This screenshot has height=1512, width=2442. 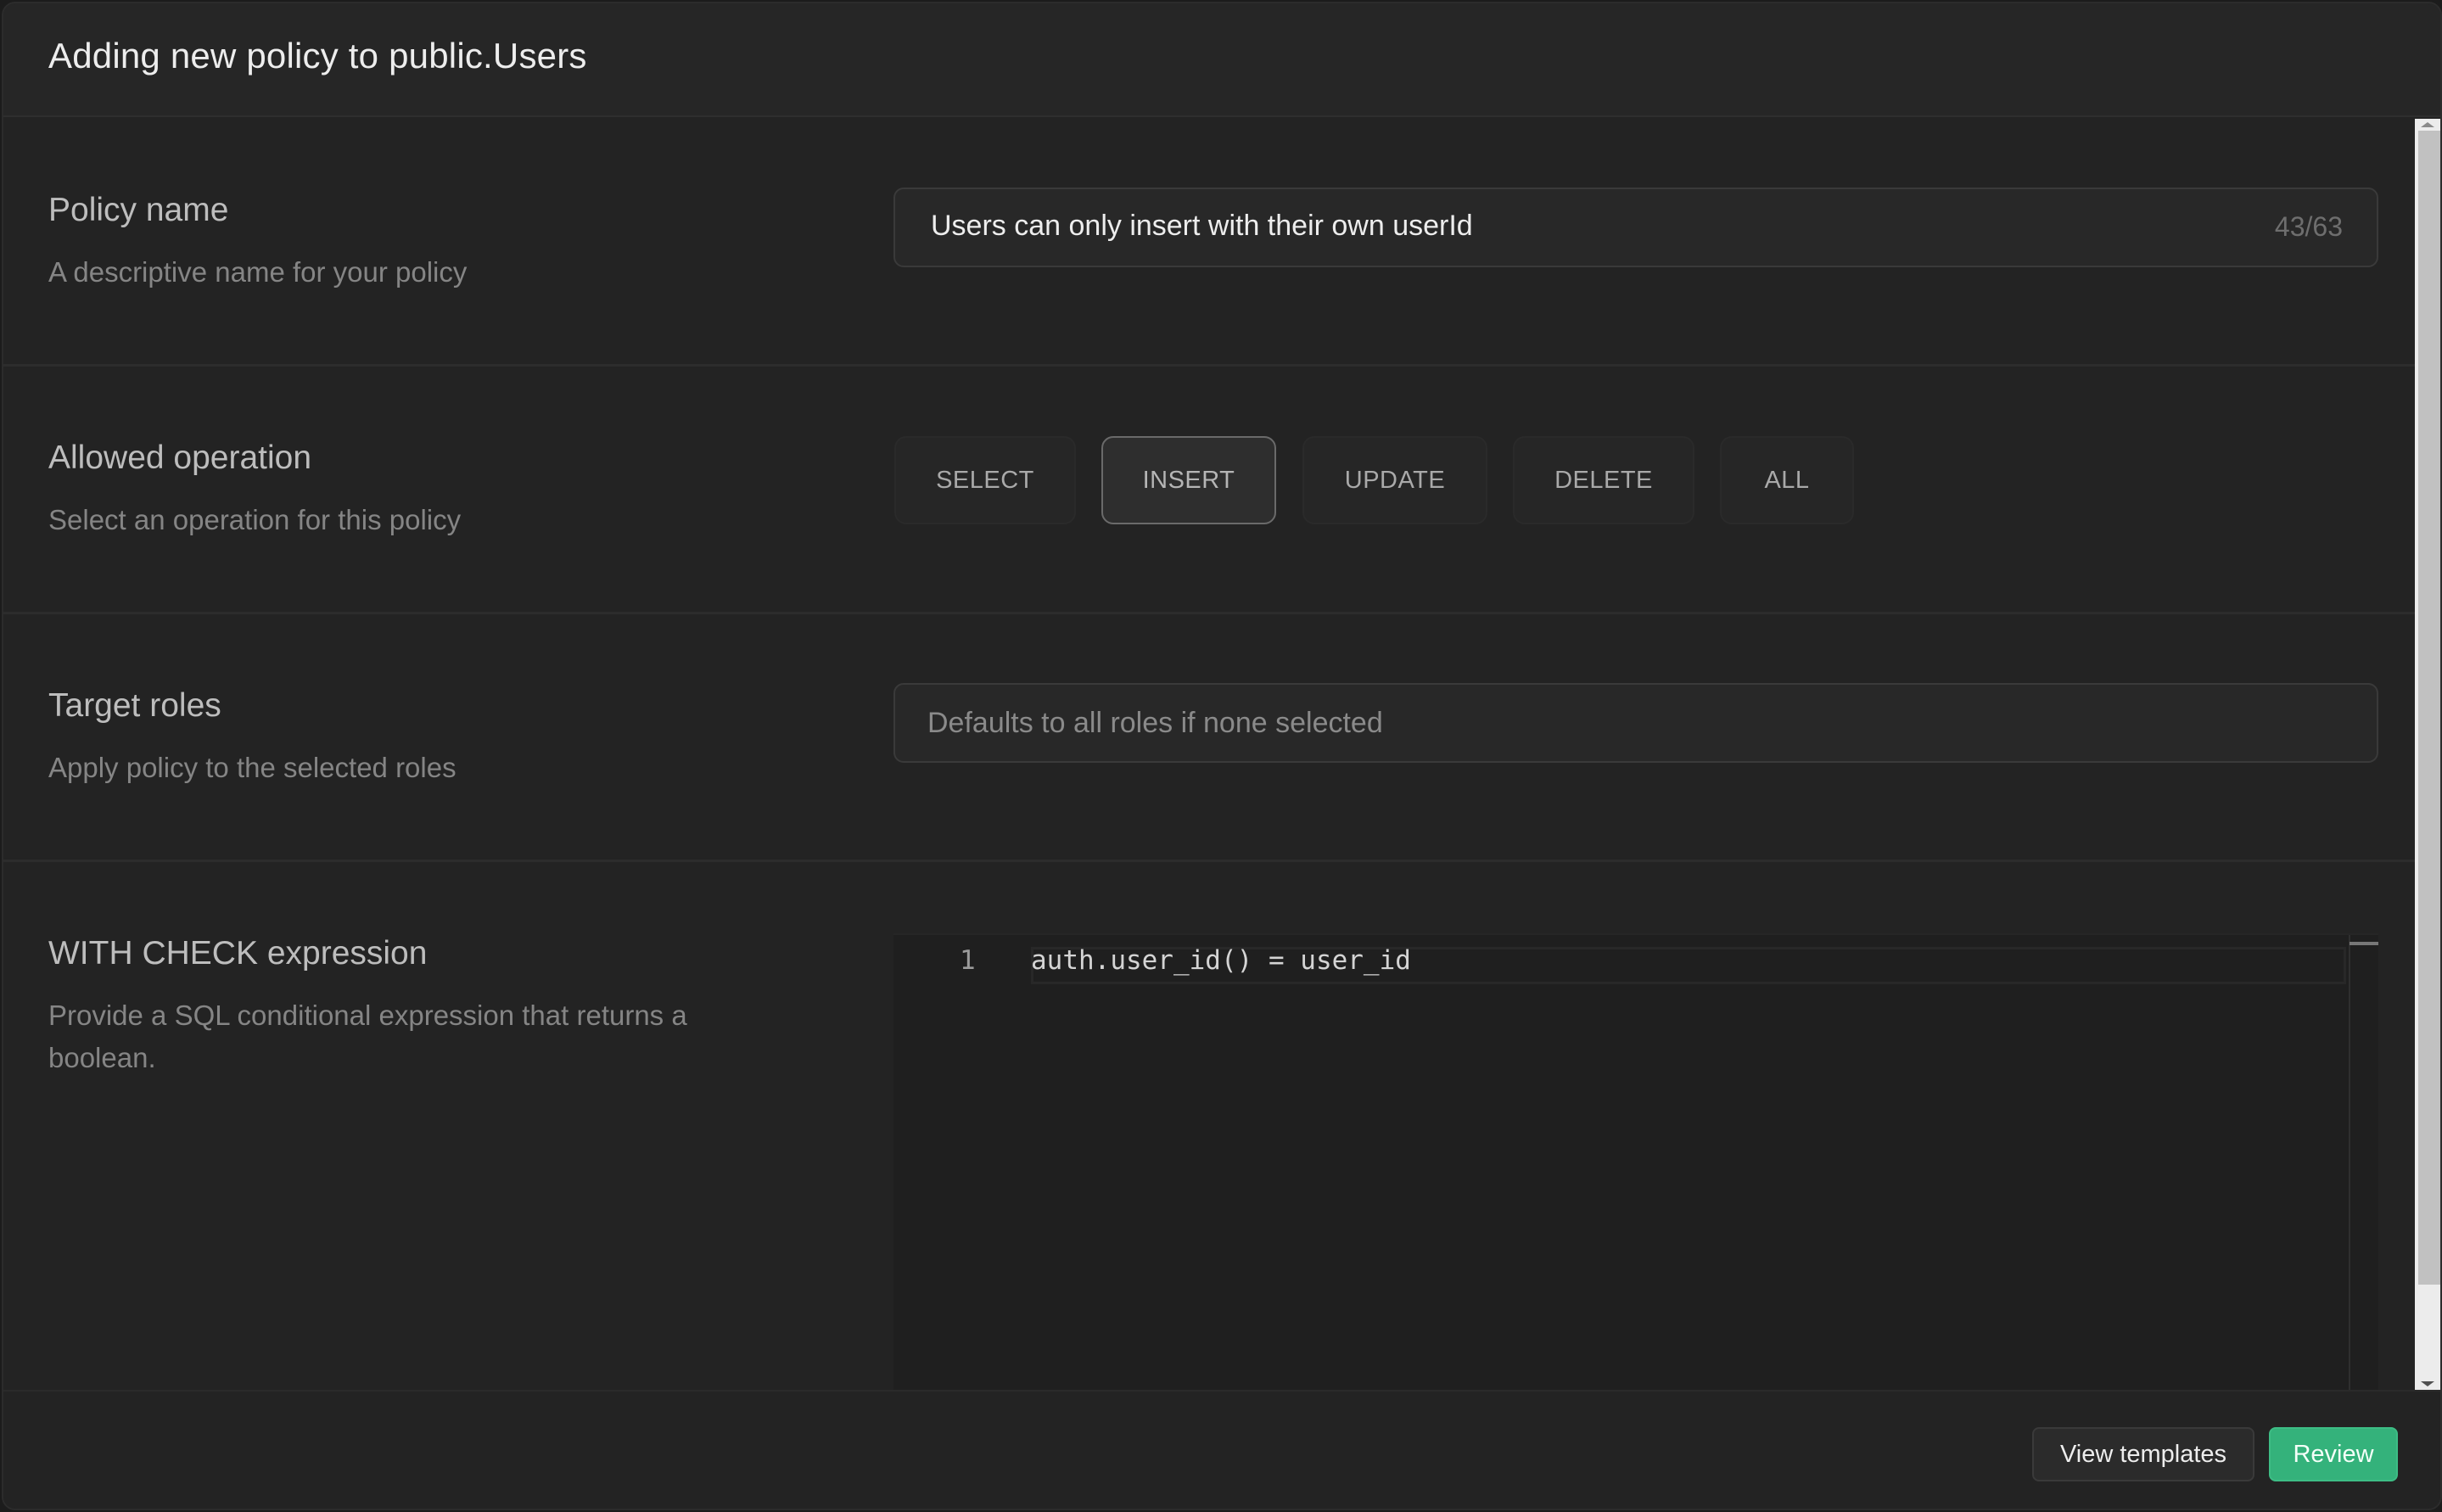 What do you see at coordinates (180, 458) in the screenshot?
I see `allowed-operation-title: Allowed operation` at bounding box center [180, 458].